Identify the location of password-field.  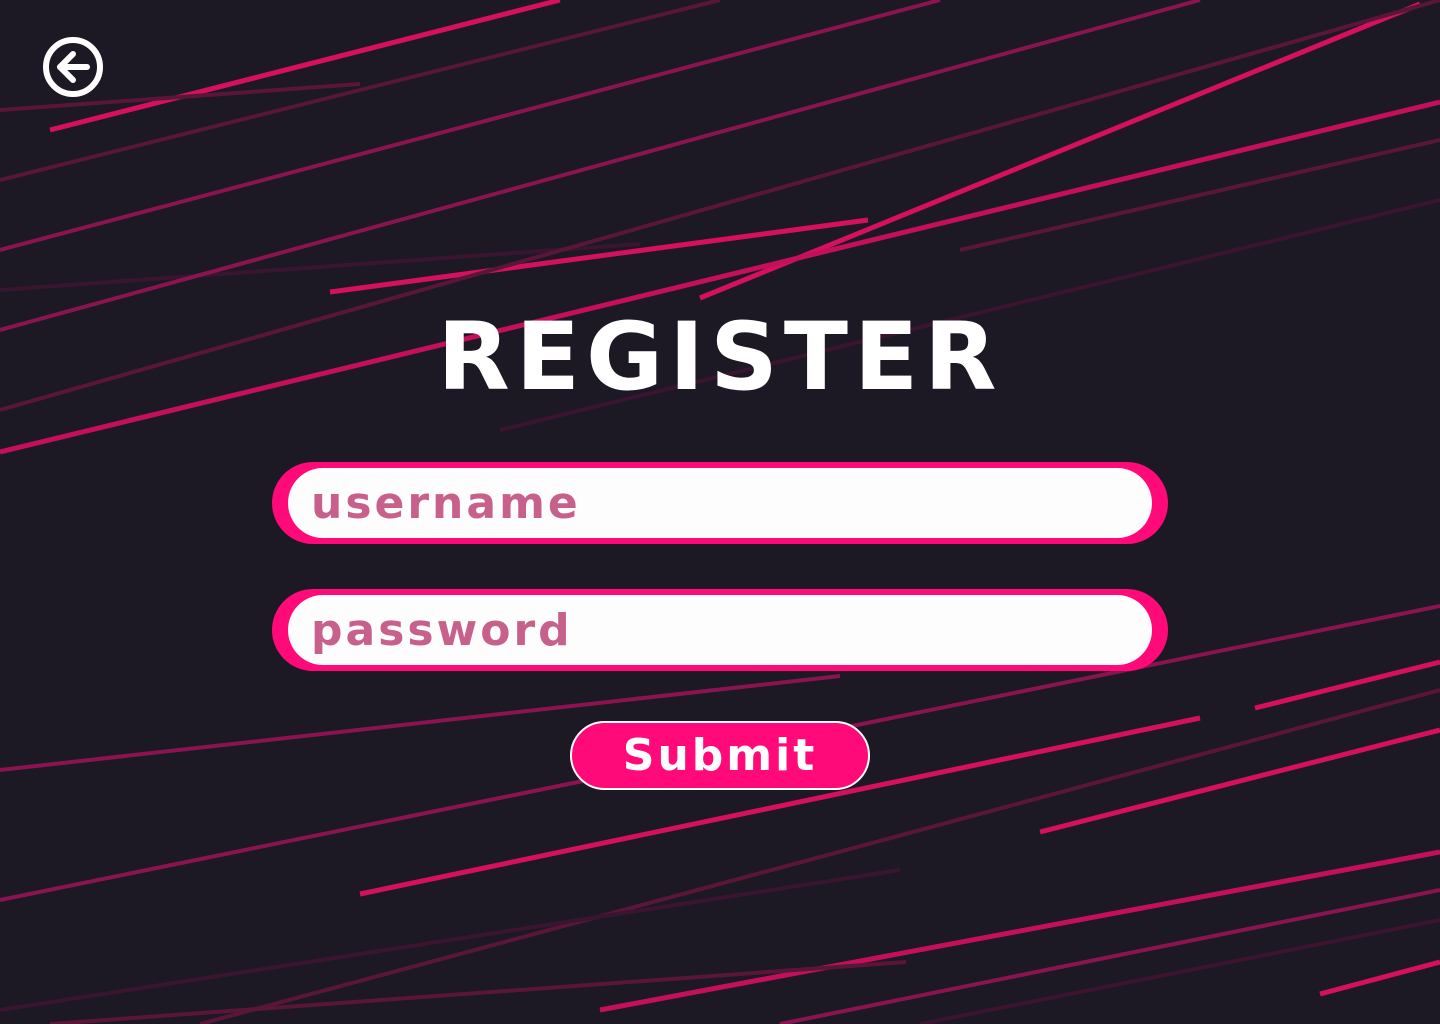
(720, 630).